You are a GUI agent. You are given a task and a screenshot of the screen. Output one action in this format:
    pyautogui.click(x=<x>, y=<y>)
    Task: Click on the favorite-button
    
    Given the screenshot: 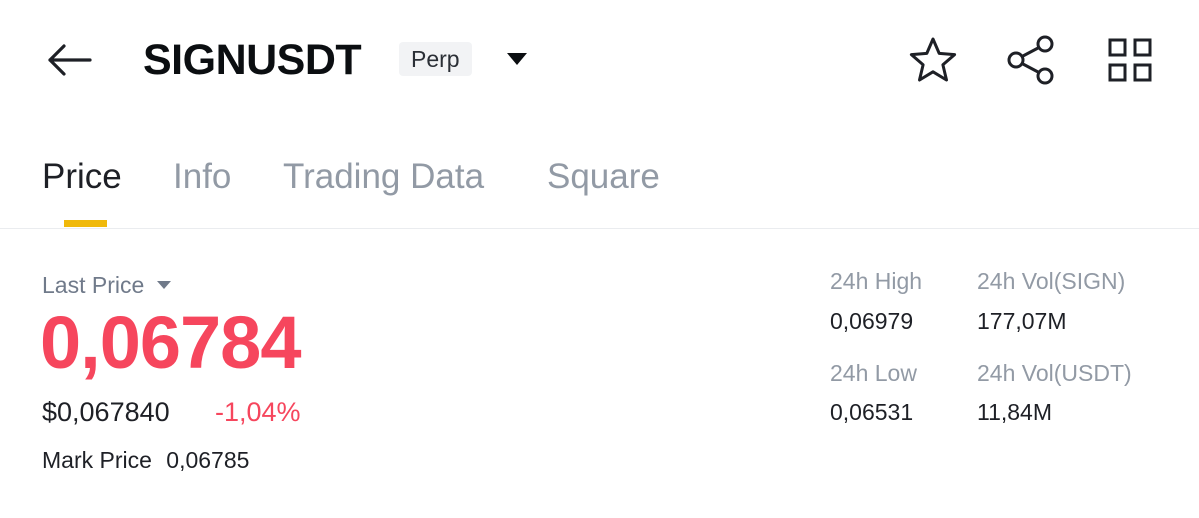 What is the action you would take?
    pyautogui.click(x=933, y=60)
    